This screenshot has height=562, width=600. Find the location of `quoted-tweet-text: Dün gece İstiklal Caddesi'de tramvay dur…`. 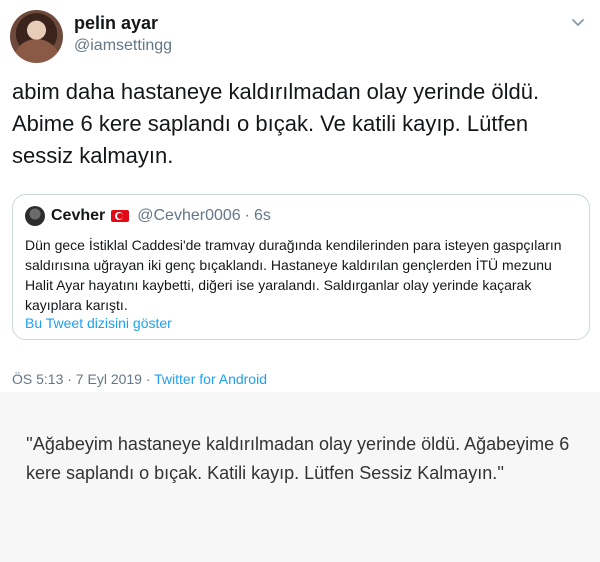

quoted-tweet-text: Dün gece İstiklal Caddesi'de tramvay dur… is located at coordinates (293, 275).